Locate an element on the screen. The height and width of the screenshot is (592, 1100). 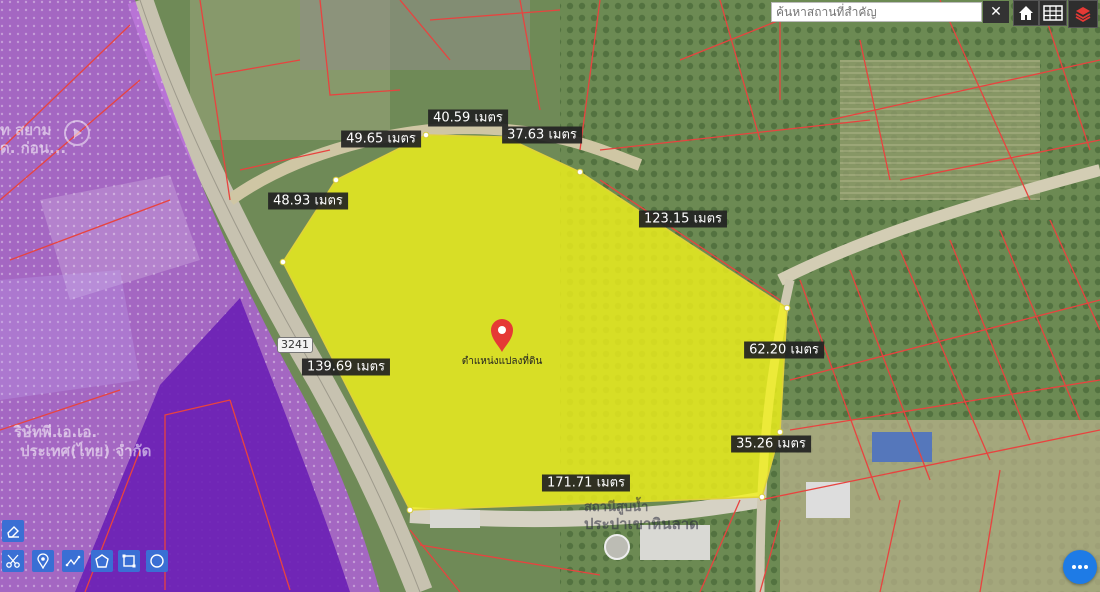
layers-button is located at coordinates (1083, 14).